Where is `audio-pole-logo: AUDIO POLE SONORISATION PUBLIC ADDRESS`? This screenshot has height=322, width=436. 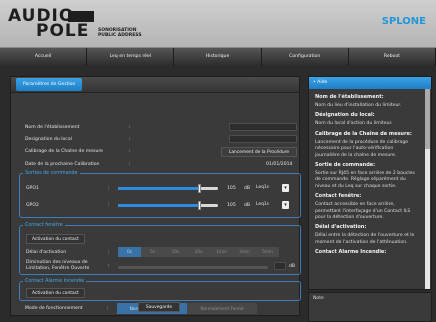
audio-pole-logo: AUDIO POLE SONORISATION PUBLIC ADDRESS is located at coordinates (75, 24).